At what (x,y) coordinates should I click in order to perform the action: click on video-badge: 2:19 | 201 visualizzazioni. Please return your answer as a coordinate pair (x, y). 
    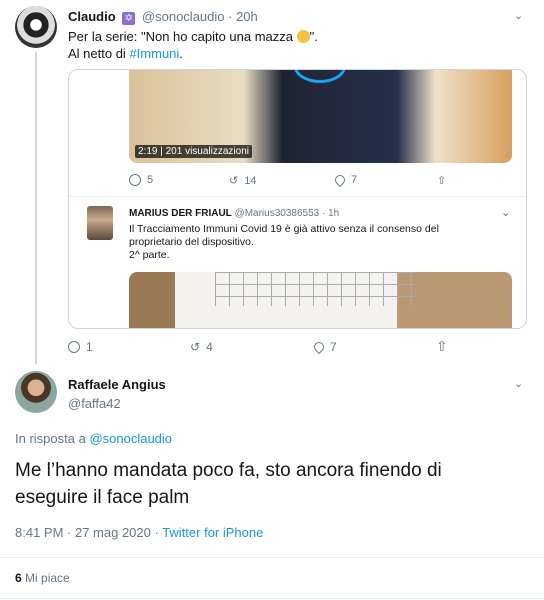
    Looking at the image, I should click on (193, 151).